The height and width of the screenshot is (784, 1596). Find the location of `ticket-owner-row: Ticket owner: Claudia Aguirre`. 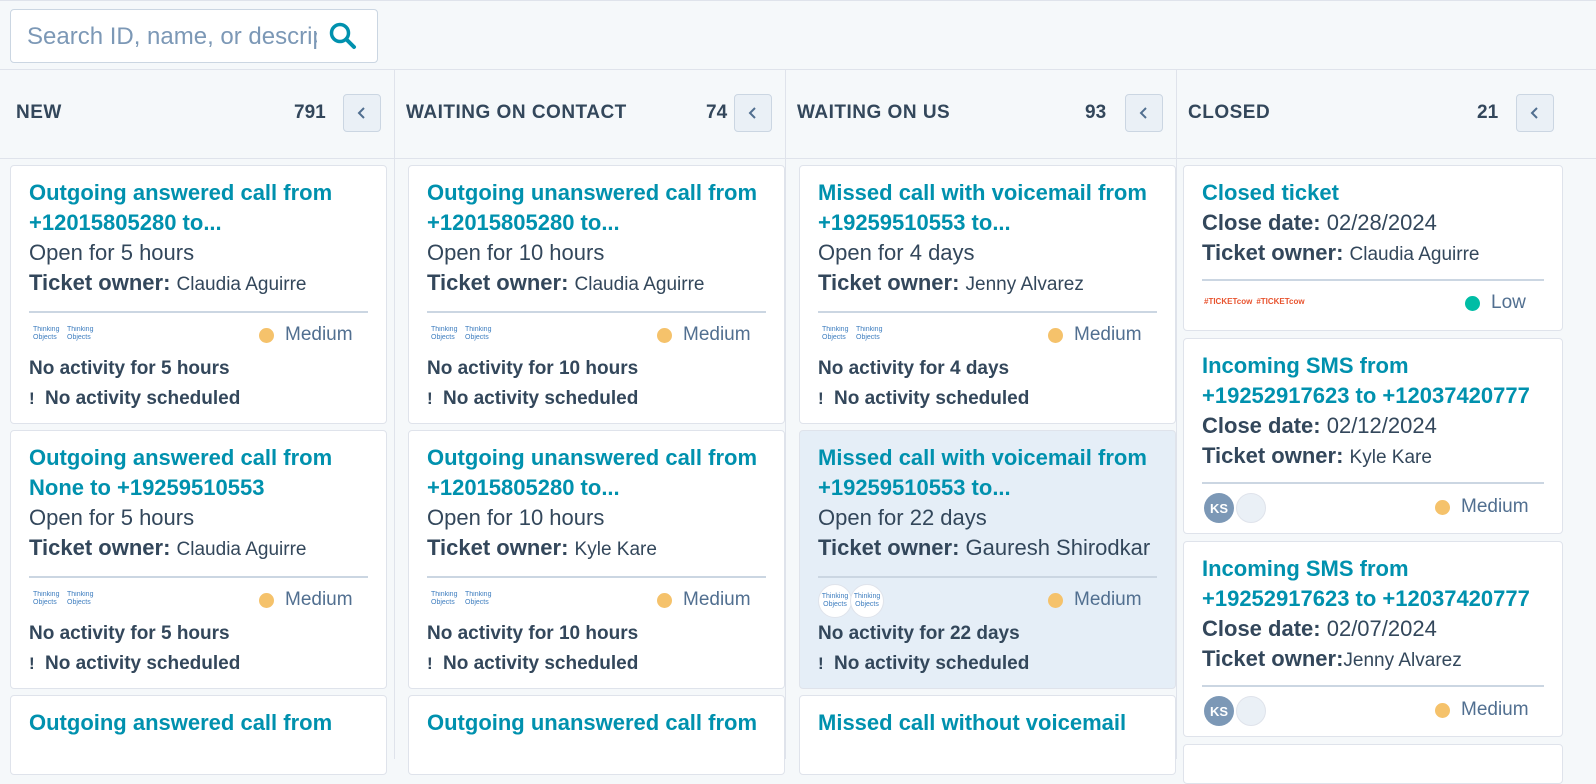

ticket-owner-row: Ticket owner: Claudia Aguirre is located at coordinates (167, 284).